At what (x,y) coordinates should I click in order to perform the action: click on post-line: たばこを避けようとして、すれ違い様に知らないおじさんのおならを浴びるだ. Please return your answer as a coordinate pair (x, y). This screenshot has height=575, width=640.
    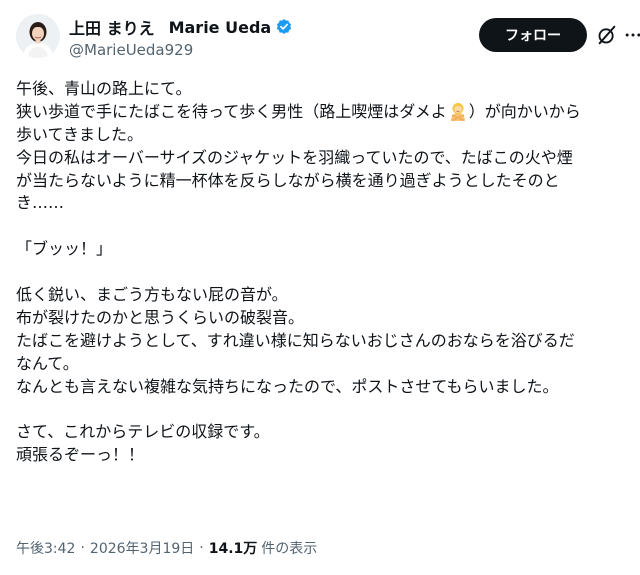
    Looking at the image, I should click on (295, 340).